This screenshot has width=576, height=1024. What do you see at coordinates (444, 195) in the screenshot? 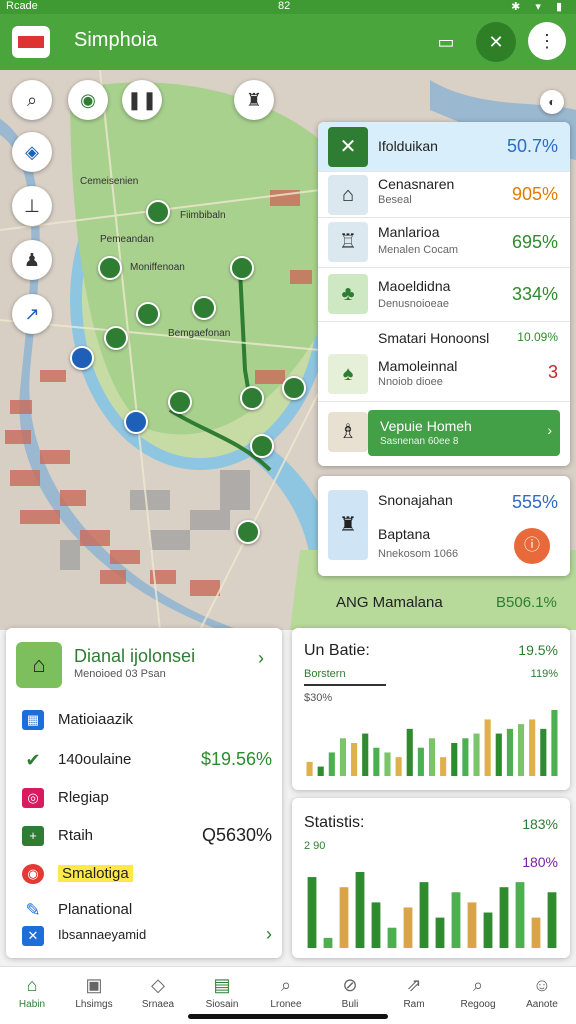
I see `list-item: ⌂ Cenasnaren Beseal 905%` at bounding box center [444, 195].